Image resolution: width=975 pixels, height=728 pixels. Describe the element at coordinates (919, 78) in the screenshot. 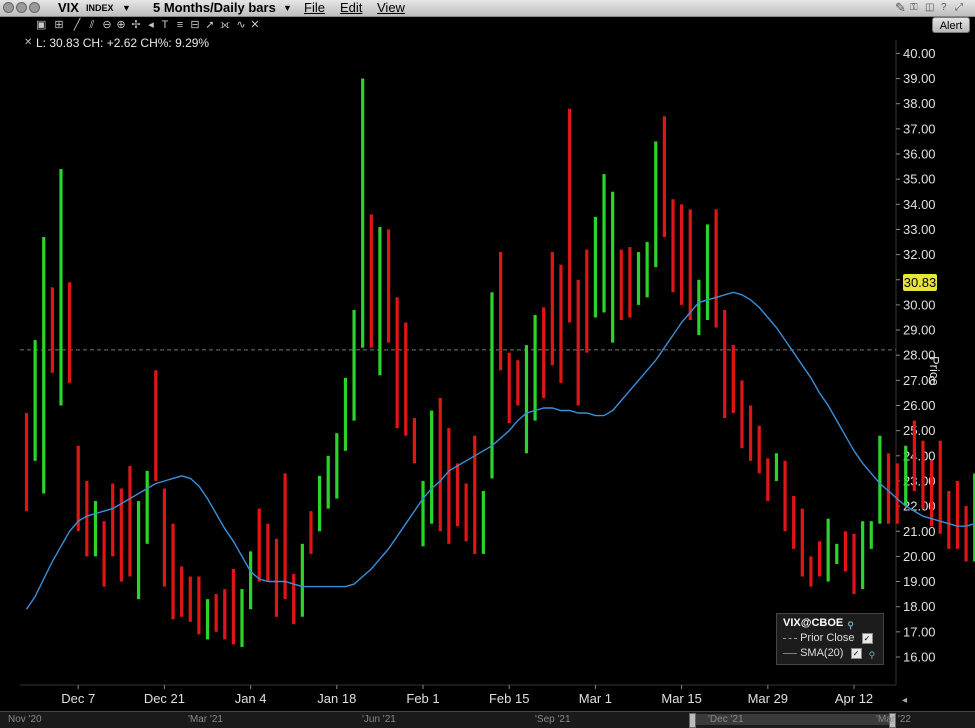

I see `y-tick-label: 39.00` at that location.